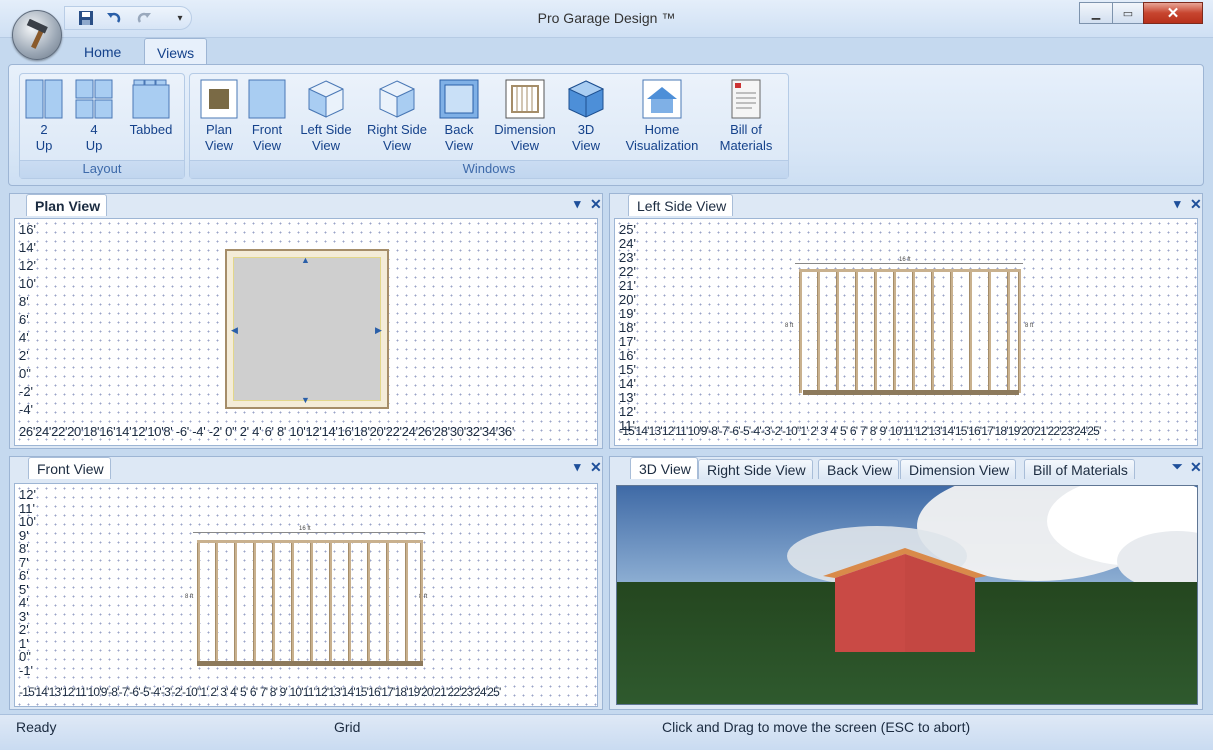 The width and height of the screenshot is (1213, 750). What do you see at coordinates (326, 116) in the screenshot?
I see `left-side-view-button: Left Side View` at bounding box center [326, 116].